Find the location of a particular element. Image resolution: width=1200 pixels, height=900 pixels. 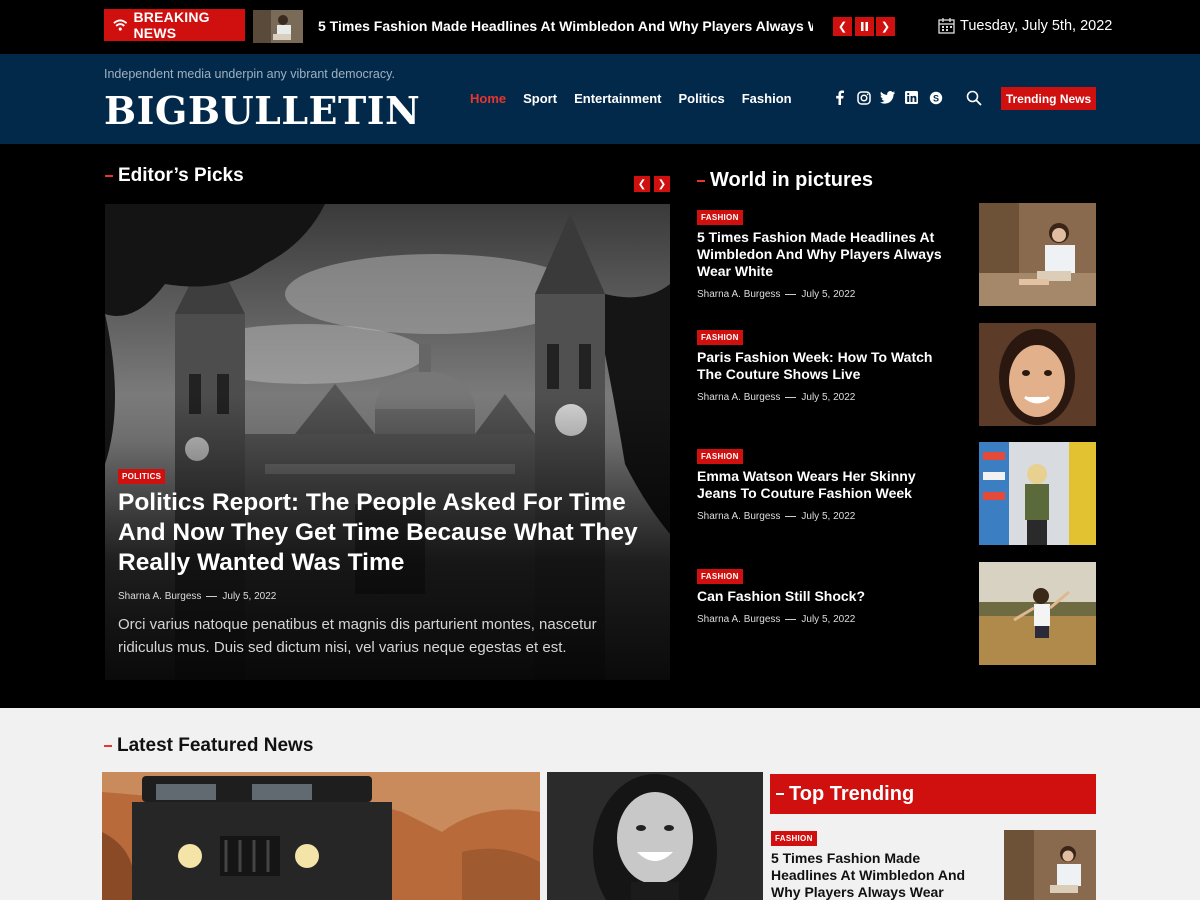

world-item-title: Can Fashion Still Shock? is located at coordinates (824, 596).